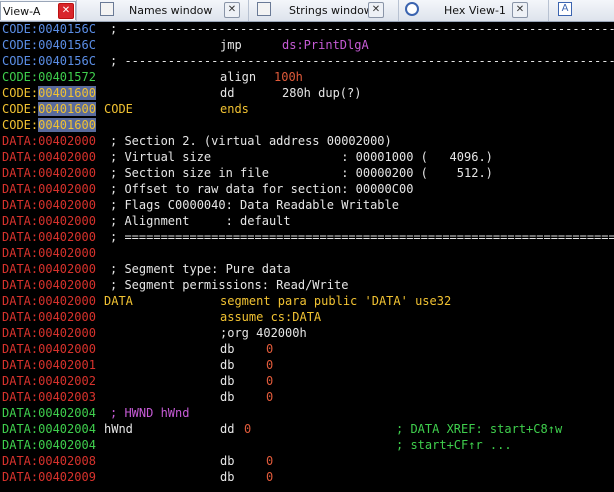  I want to click on listing-line: CODE:00401572 align 100h, so click(307, 77).